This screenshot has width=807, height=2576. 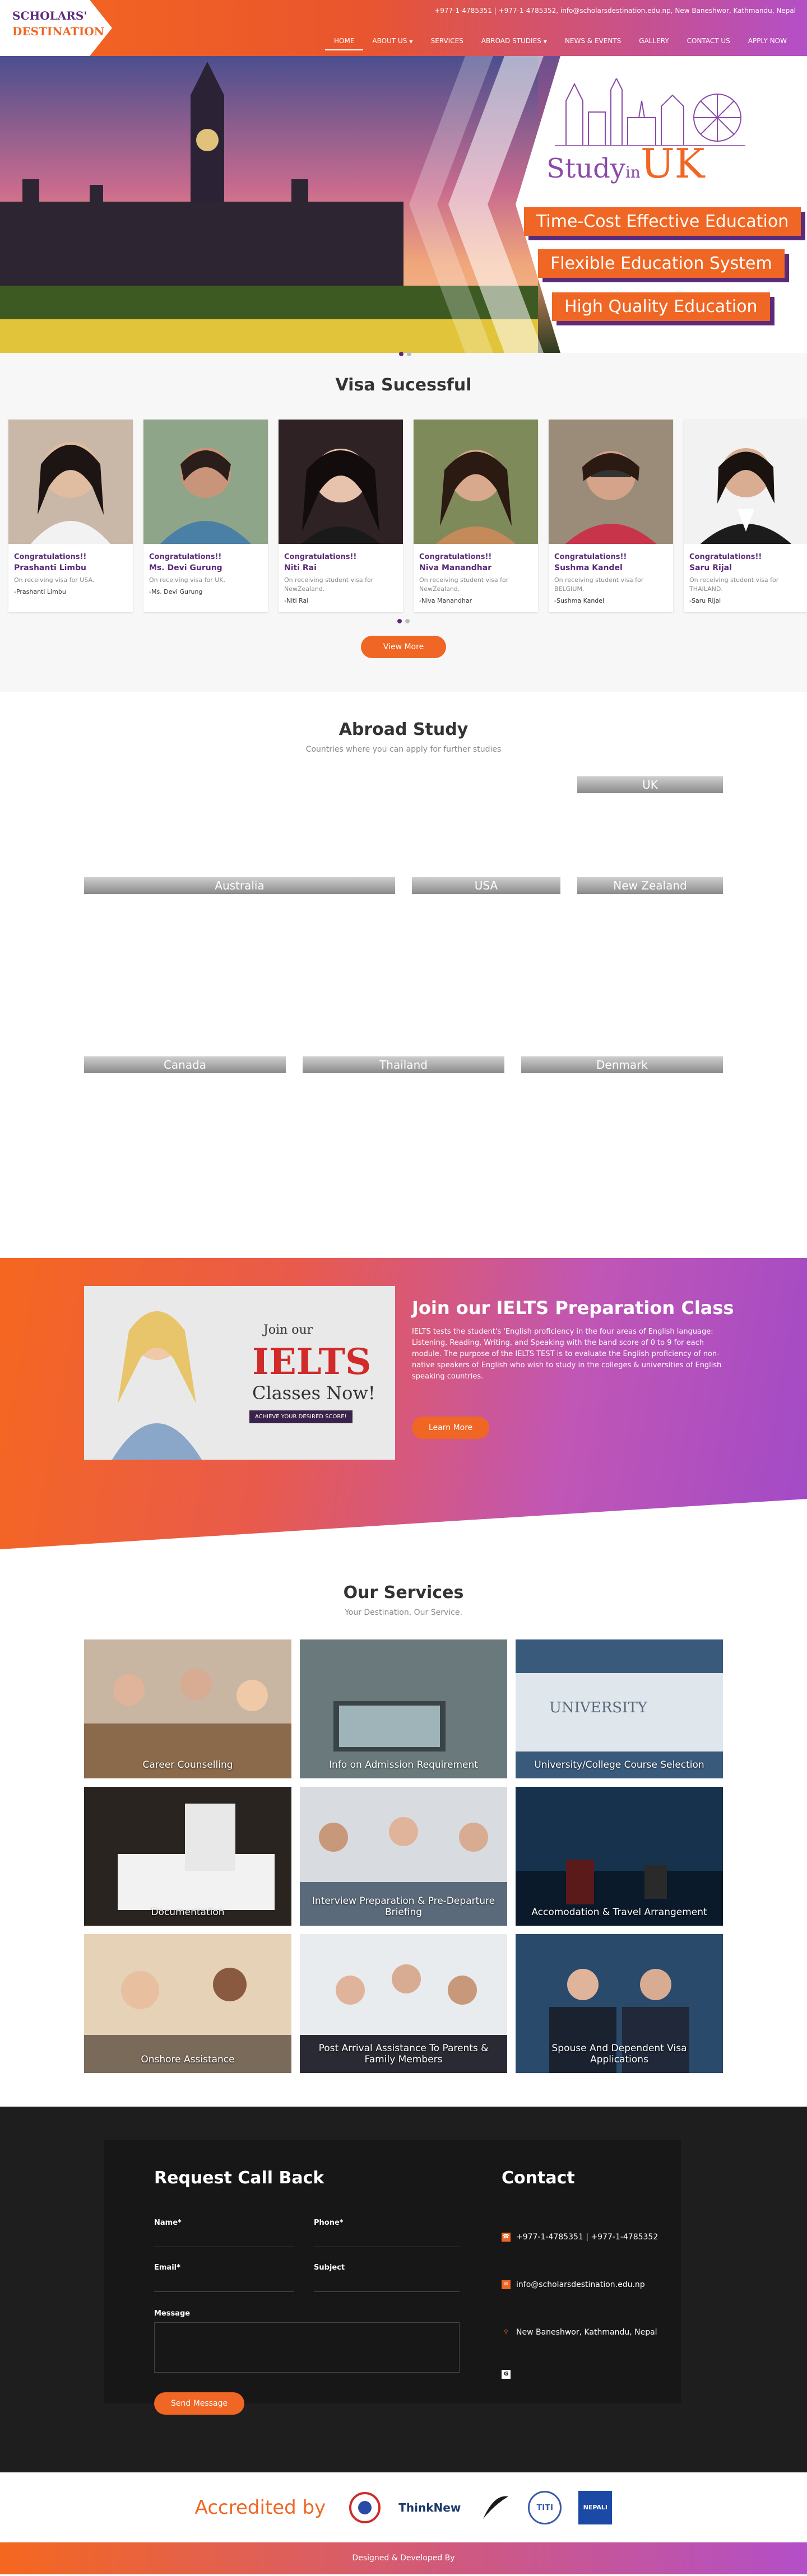 I want to click on visa-carousel-dots, so click(x=403, y=621).